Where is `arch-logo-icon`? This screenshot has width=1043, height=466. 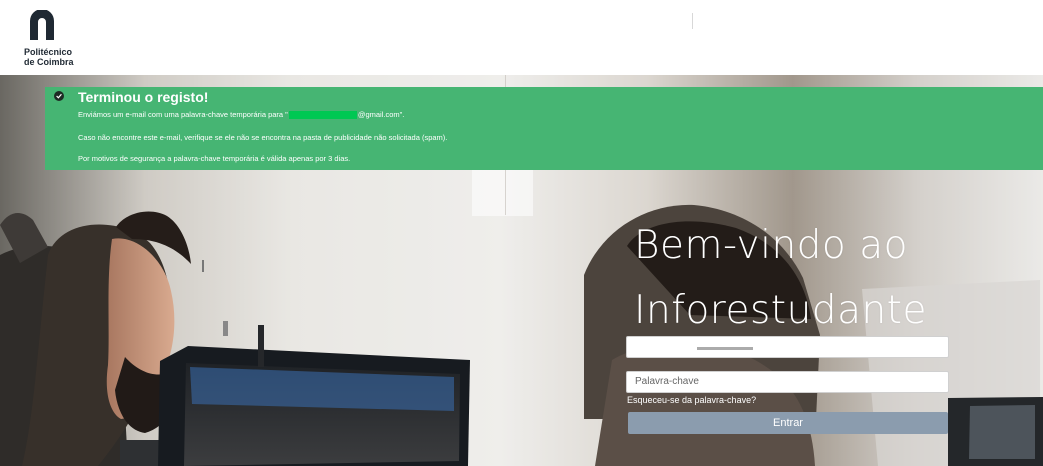 arch-logo-icon is located at coordinates (42, 25).